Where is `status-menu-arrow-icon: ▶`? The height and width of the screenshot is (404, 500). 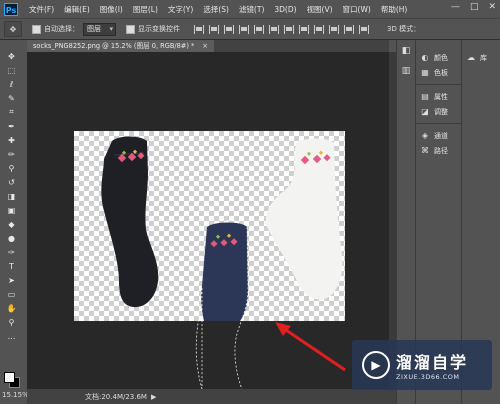 status-menu-arrow-icon: ▶ is located at coordinates (153, 397).